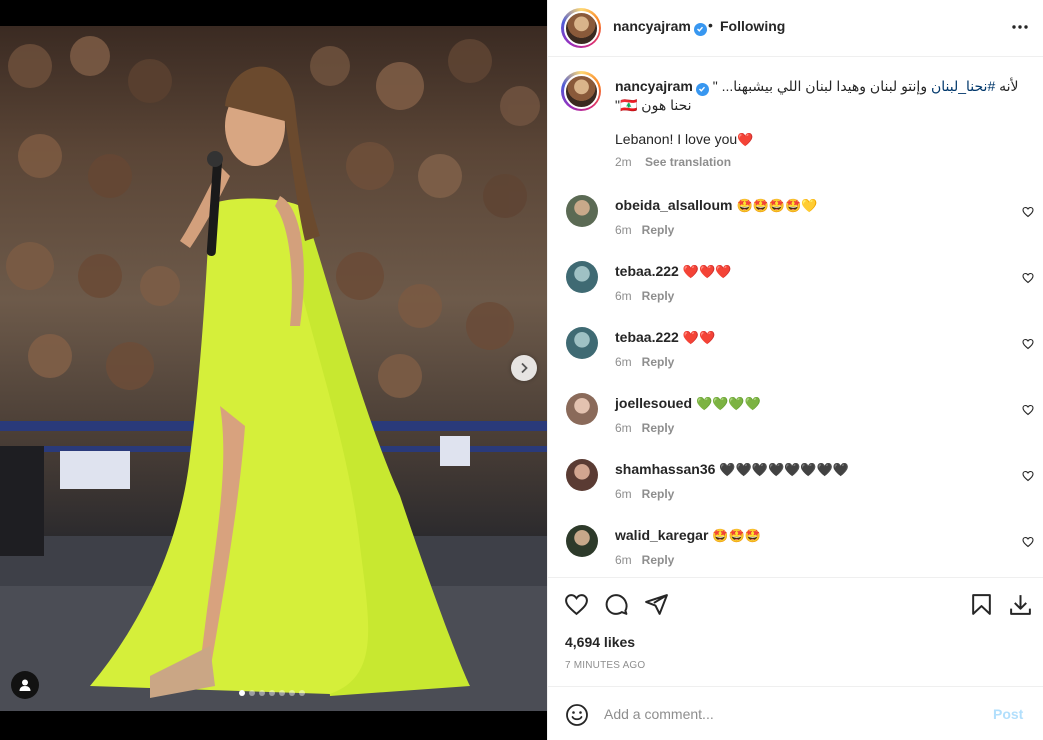 The height and width of the screenshot is (740, 1043). I want to click on bookmark-icon, so click(981, 604).